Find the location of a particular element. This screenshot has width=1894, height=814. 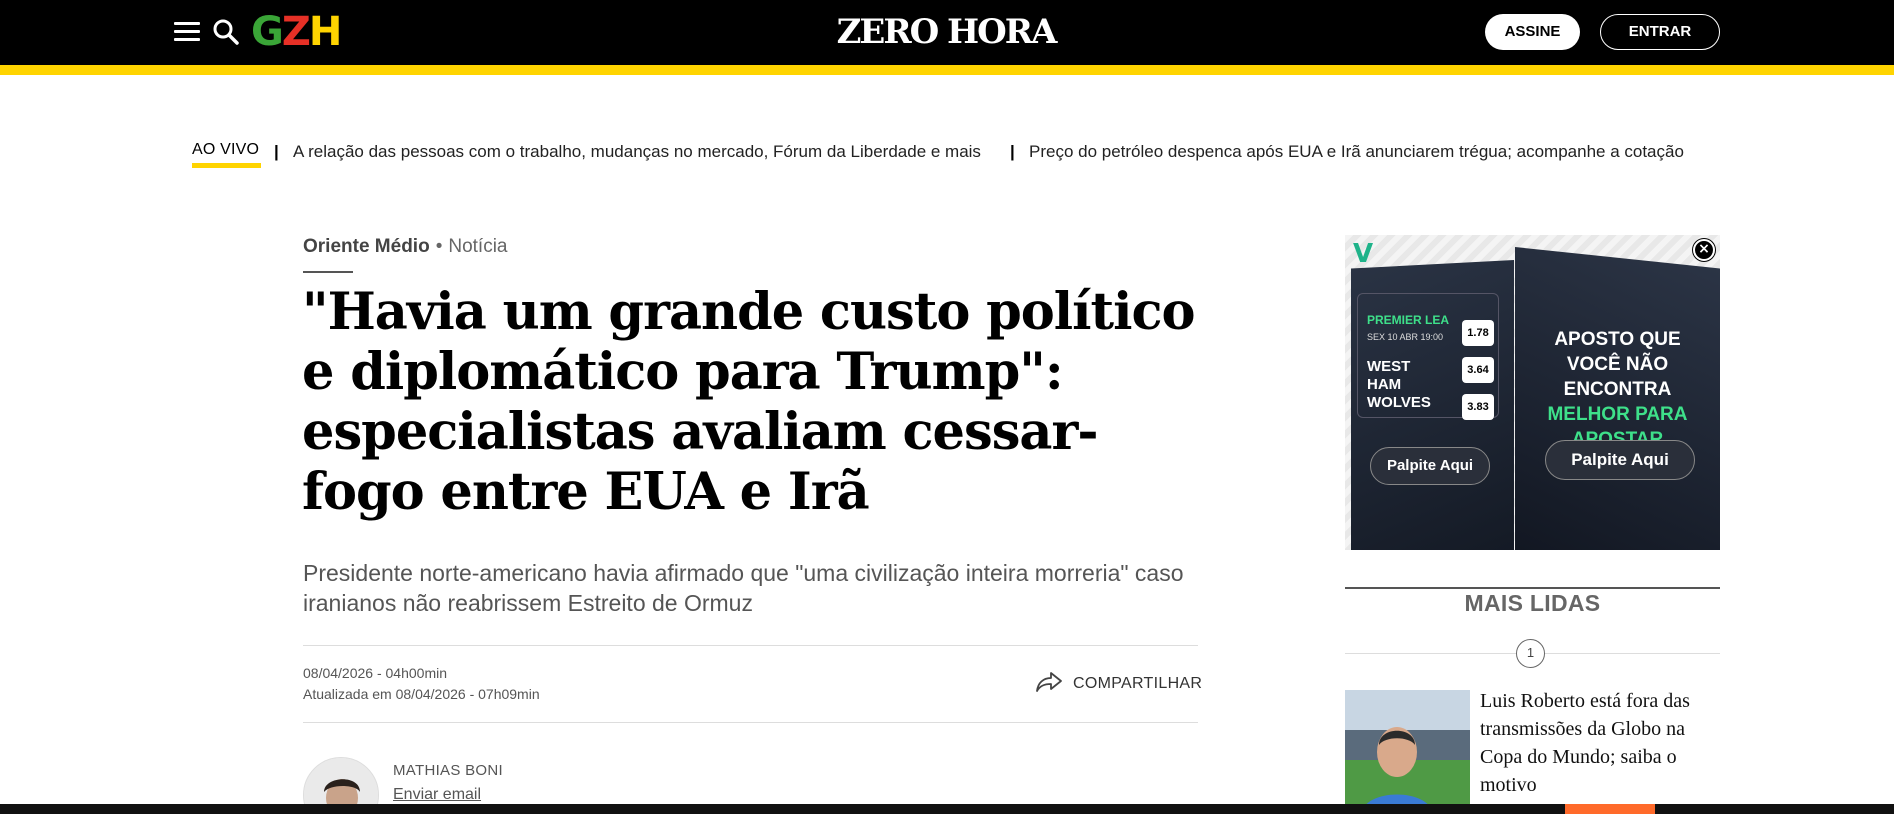

ad-cta-button-left: Palpite Aqui is located at coordinates (1430, 466).